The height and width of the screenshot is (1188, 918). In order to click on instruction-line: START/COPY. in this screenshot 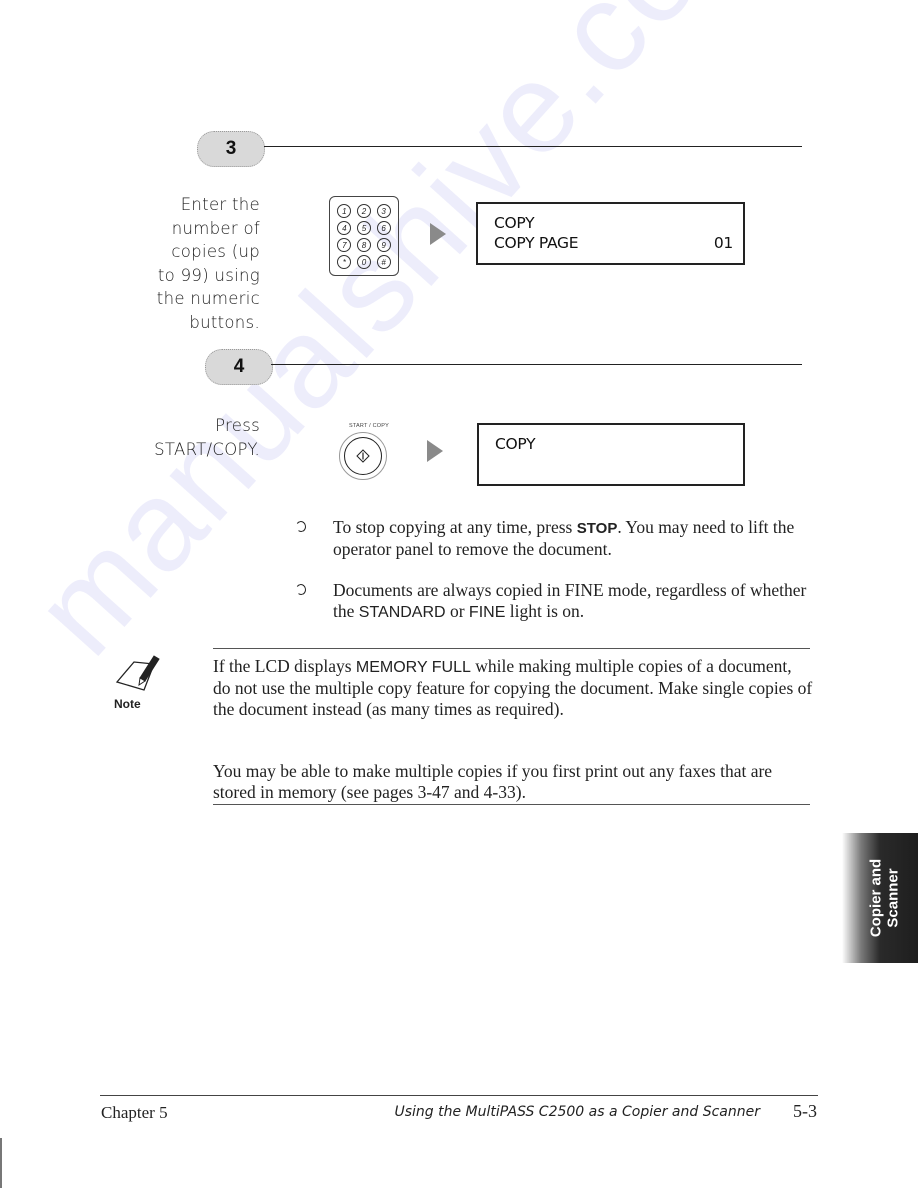, I will do `click(207, 449)`.